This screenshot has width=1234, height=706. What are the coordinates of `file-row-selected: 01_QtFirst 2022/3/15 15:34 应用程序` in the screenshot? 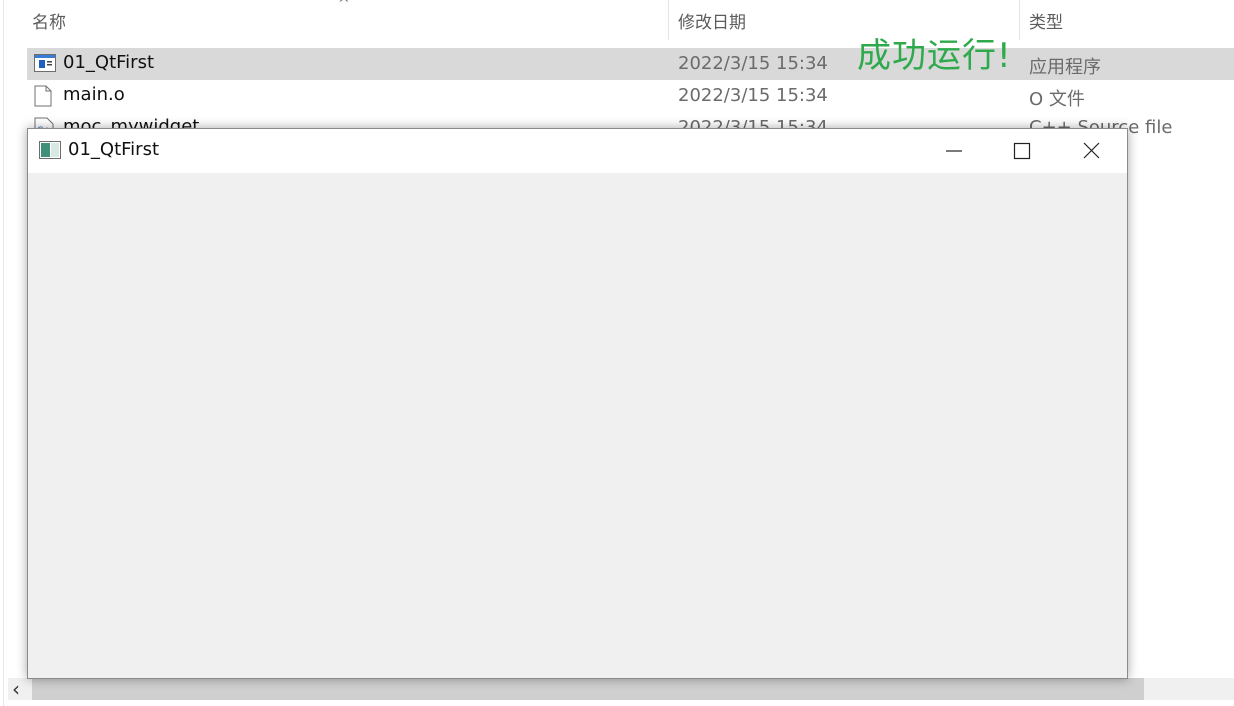 It's located at (630, 64).